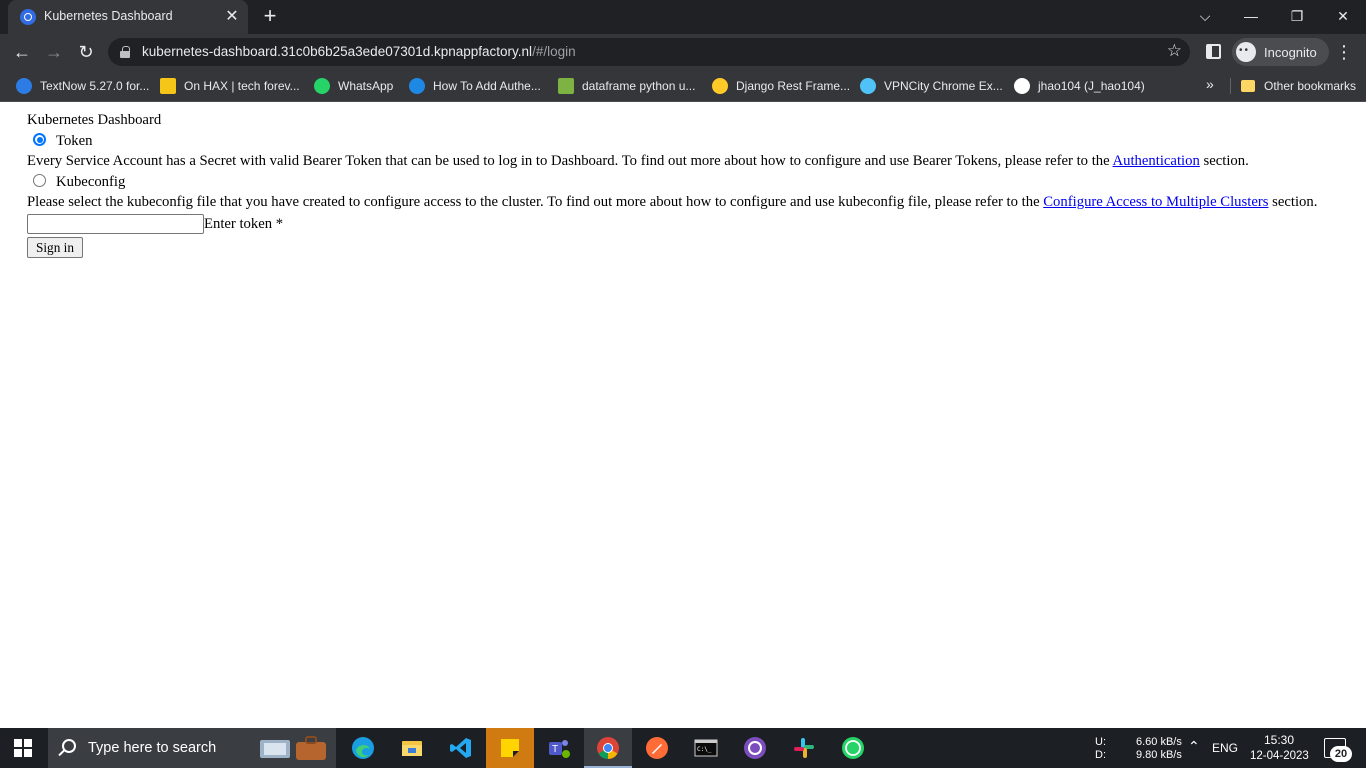  I want to click on close-window-button: ✕, so click(1343, 16).